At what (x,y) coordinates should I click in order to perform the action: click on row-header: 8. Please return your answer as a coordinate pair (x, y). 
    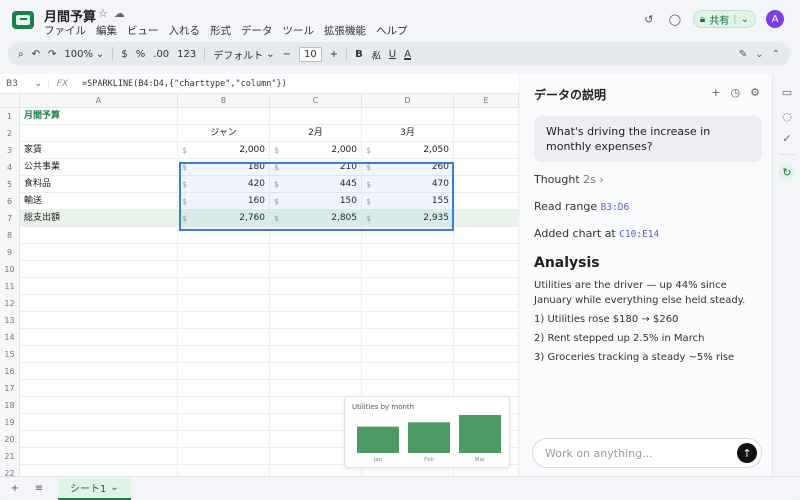
    Looking at the image, I should click on (10, 235).